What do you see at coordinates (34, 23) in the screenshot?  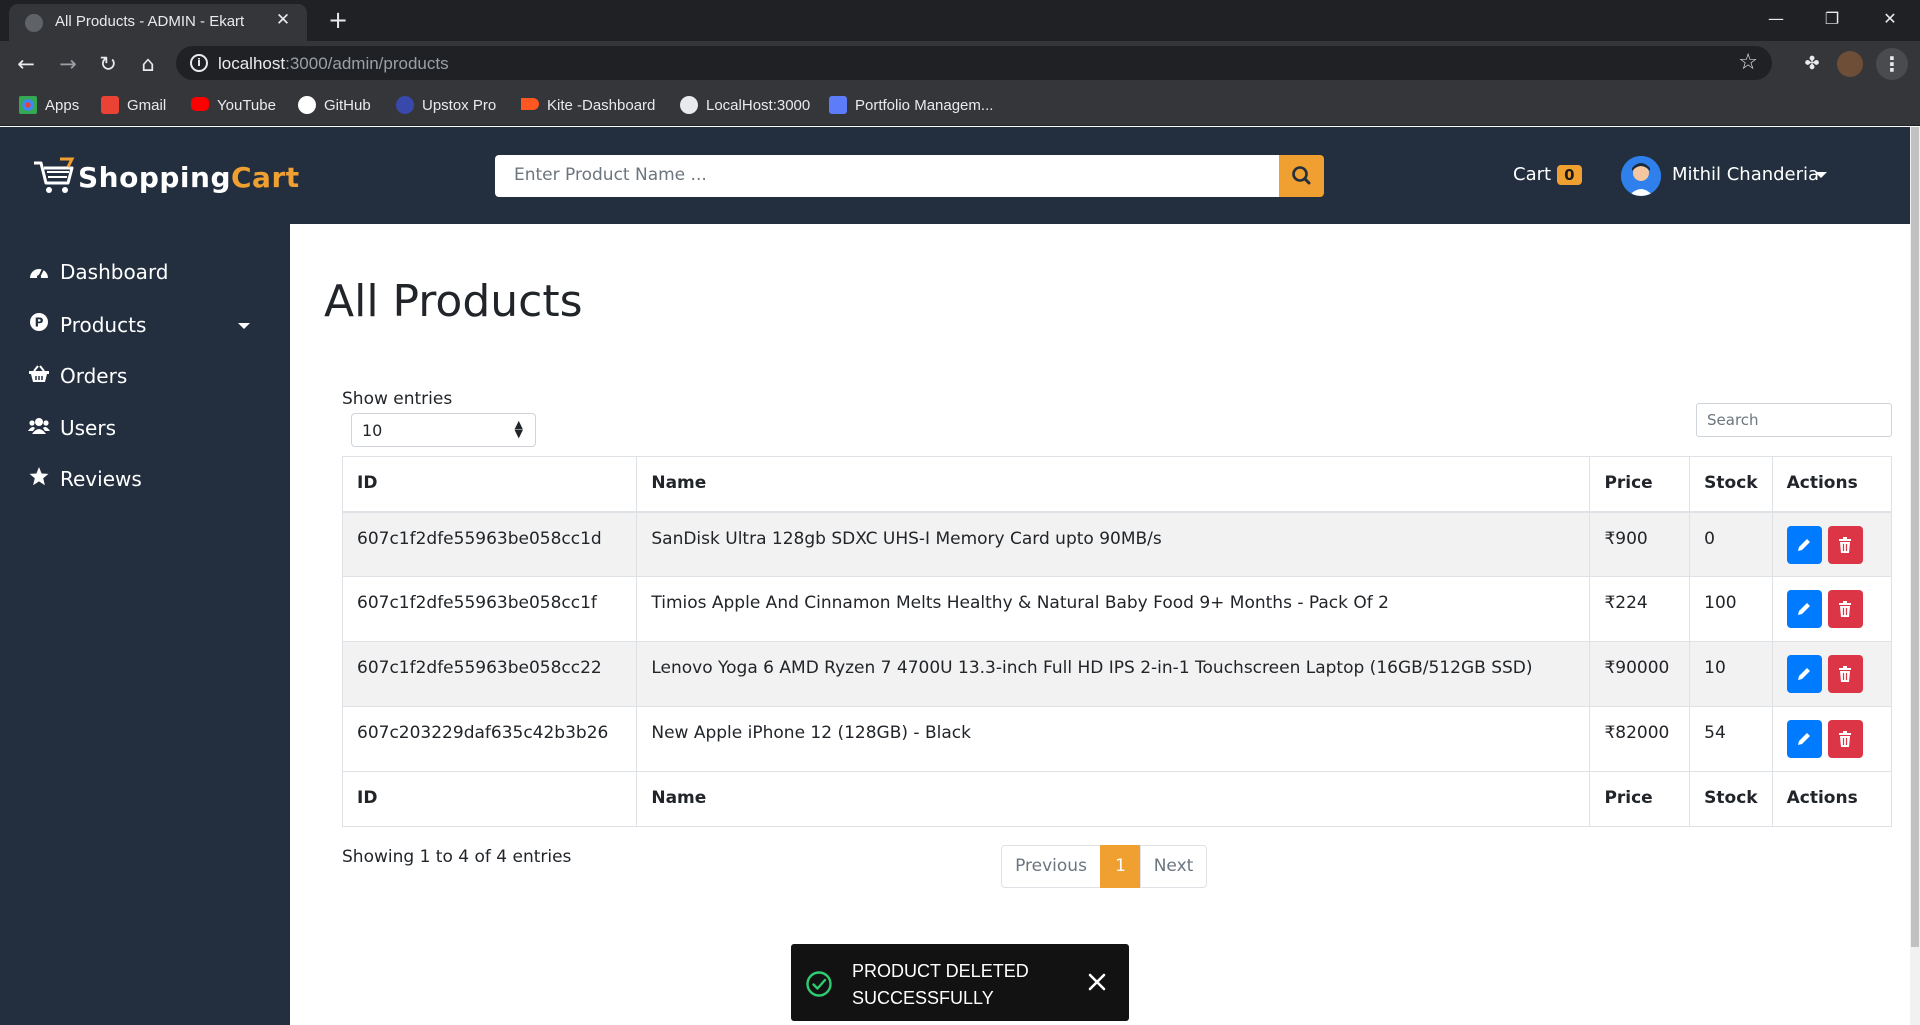 I see `tab-favicon-icon` at bounding box center [34, 23].